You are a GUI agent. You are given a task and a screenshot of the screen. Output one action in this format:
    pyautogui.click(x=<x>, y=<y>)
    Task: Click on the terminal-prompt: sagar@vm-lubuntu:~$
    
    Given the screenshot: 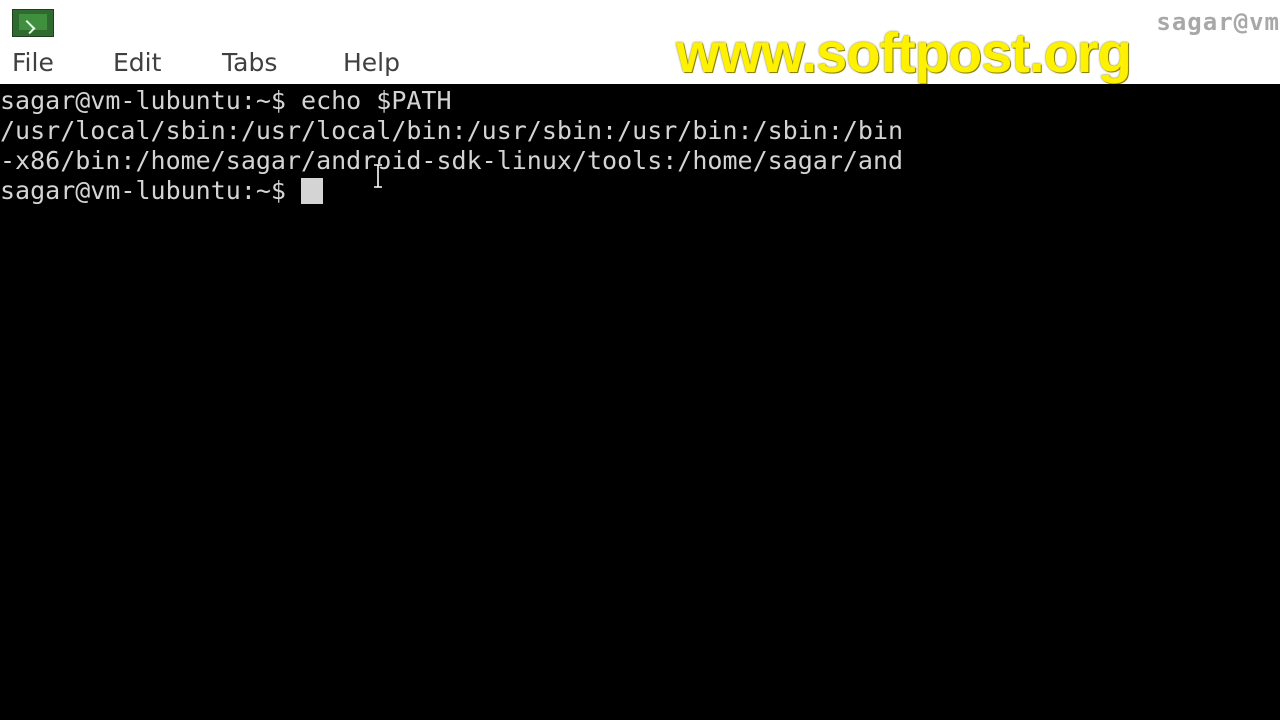 What is the action you would take?
    pyautogui.click(x=151, y=190)
    